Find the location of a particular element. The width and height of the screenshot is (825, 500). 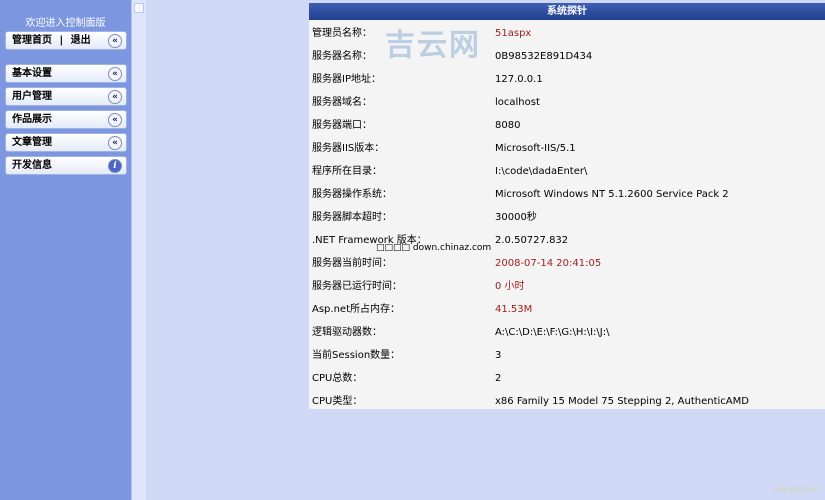

info-value: 2 is located at coordinates (498, 378).